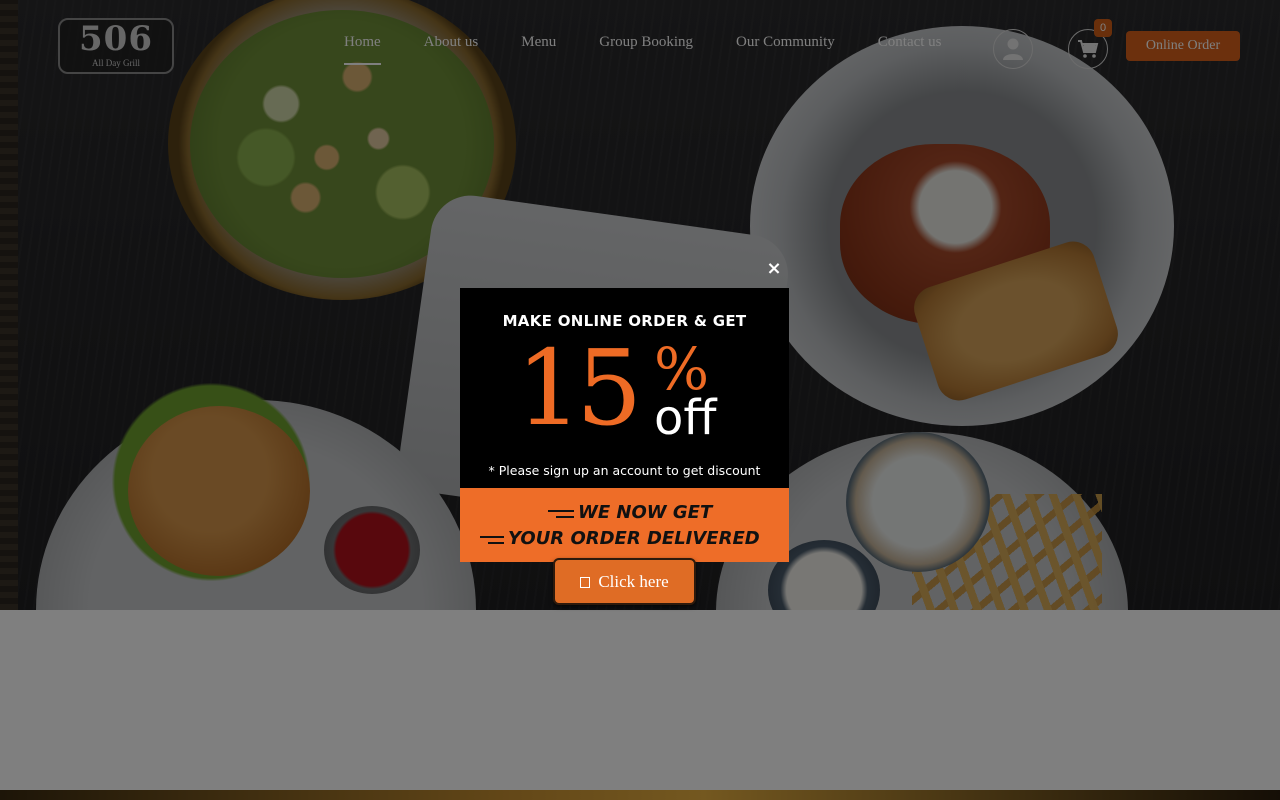  I want to click on click-here-label: Click here, so click(633, 581).